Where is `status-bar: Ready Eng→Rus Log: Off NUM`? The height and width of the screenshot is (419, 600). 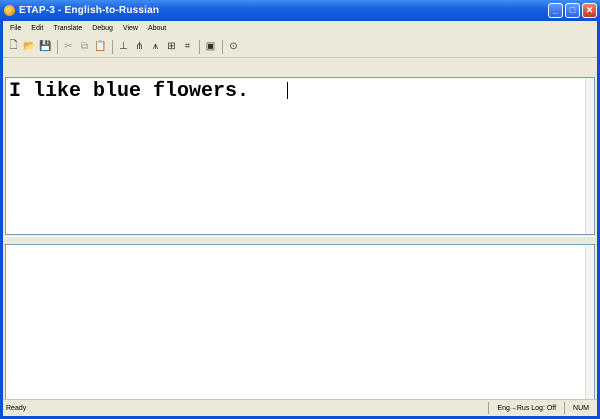 status-bar: Ready Eng→Rus Log: Off NUM is located at coordinates (300, 407).